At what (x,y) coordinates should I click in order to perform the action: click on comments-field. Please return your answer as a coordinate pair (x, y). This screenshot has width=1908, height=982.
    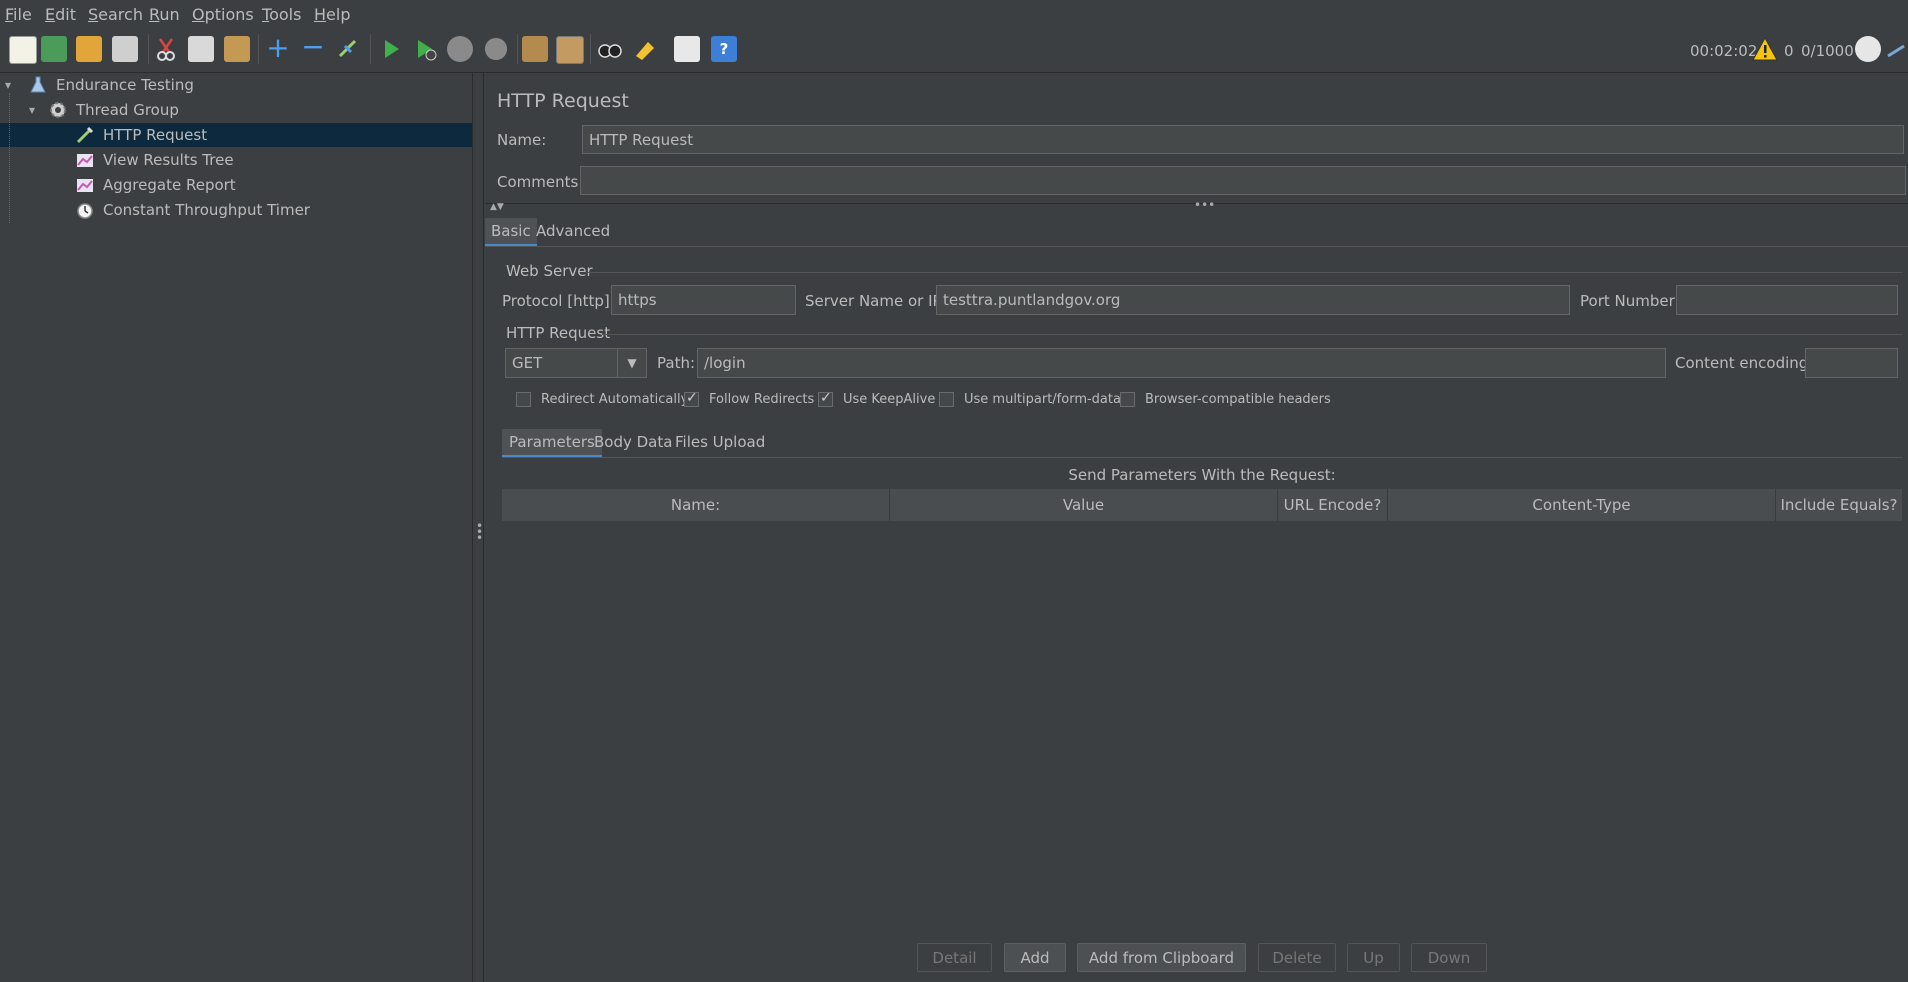
    Looking at the image, I should click on (1243, 180).